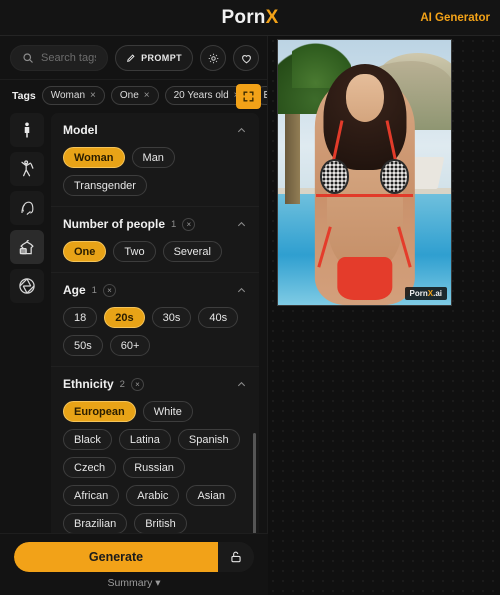 This screenshot has height=595, width=500. Describe the element at coordinates (218, 317) in the screenshot. I see `option-pill: 40s` at that location.